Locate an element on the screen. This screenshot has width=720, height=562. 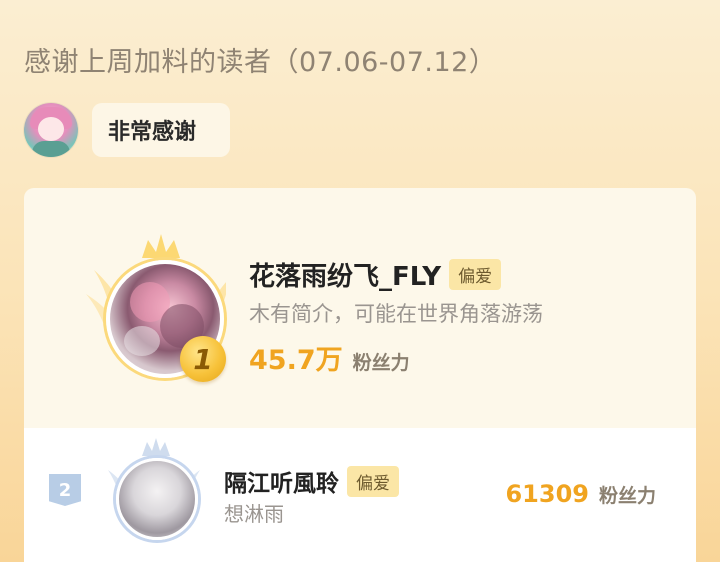
rank-2-description: 想淋雨 is located at coordinates (254, 514).